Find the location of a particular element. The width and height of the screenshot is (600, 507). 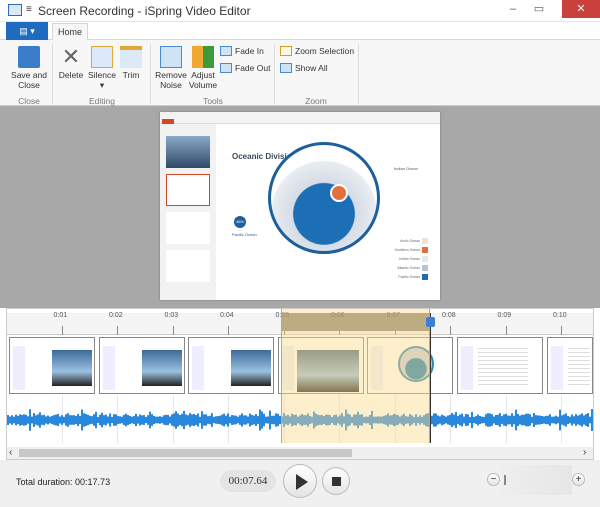

show-all-button: Show All is located at coordinates (304, 68).